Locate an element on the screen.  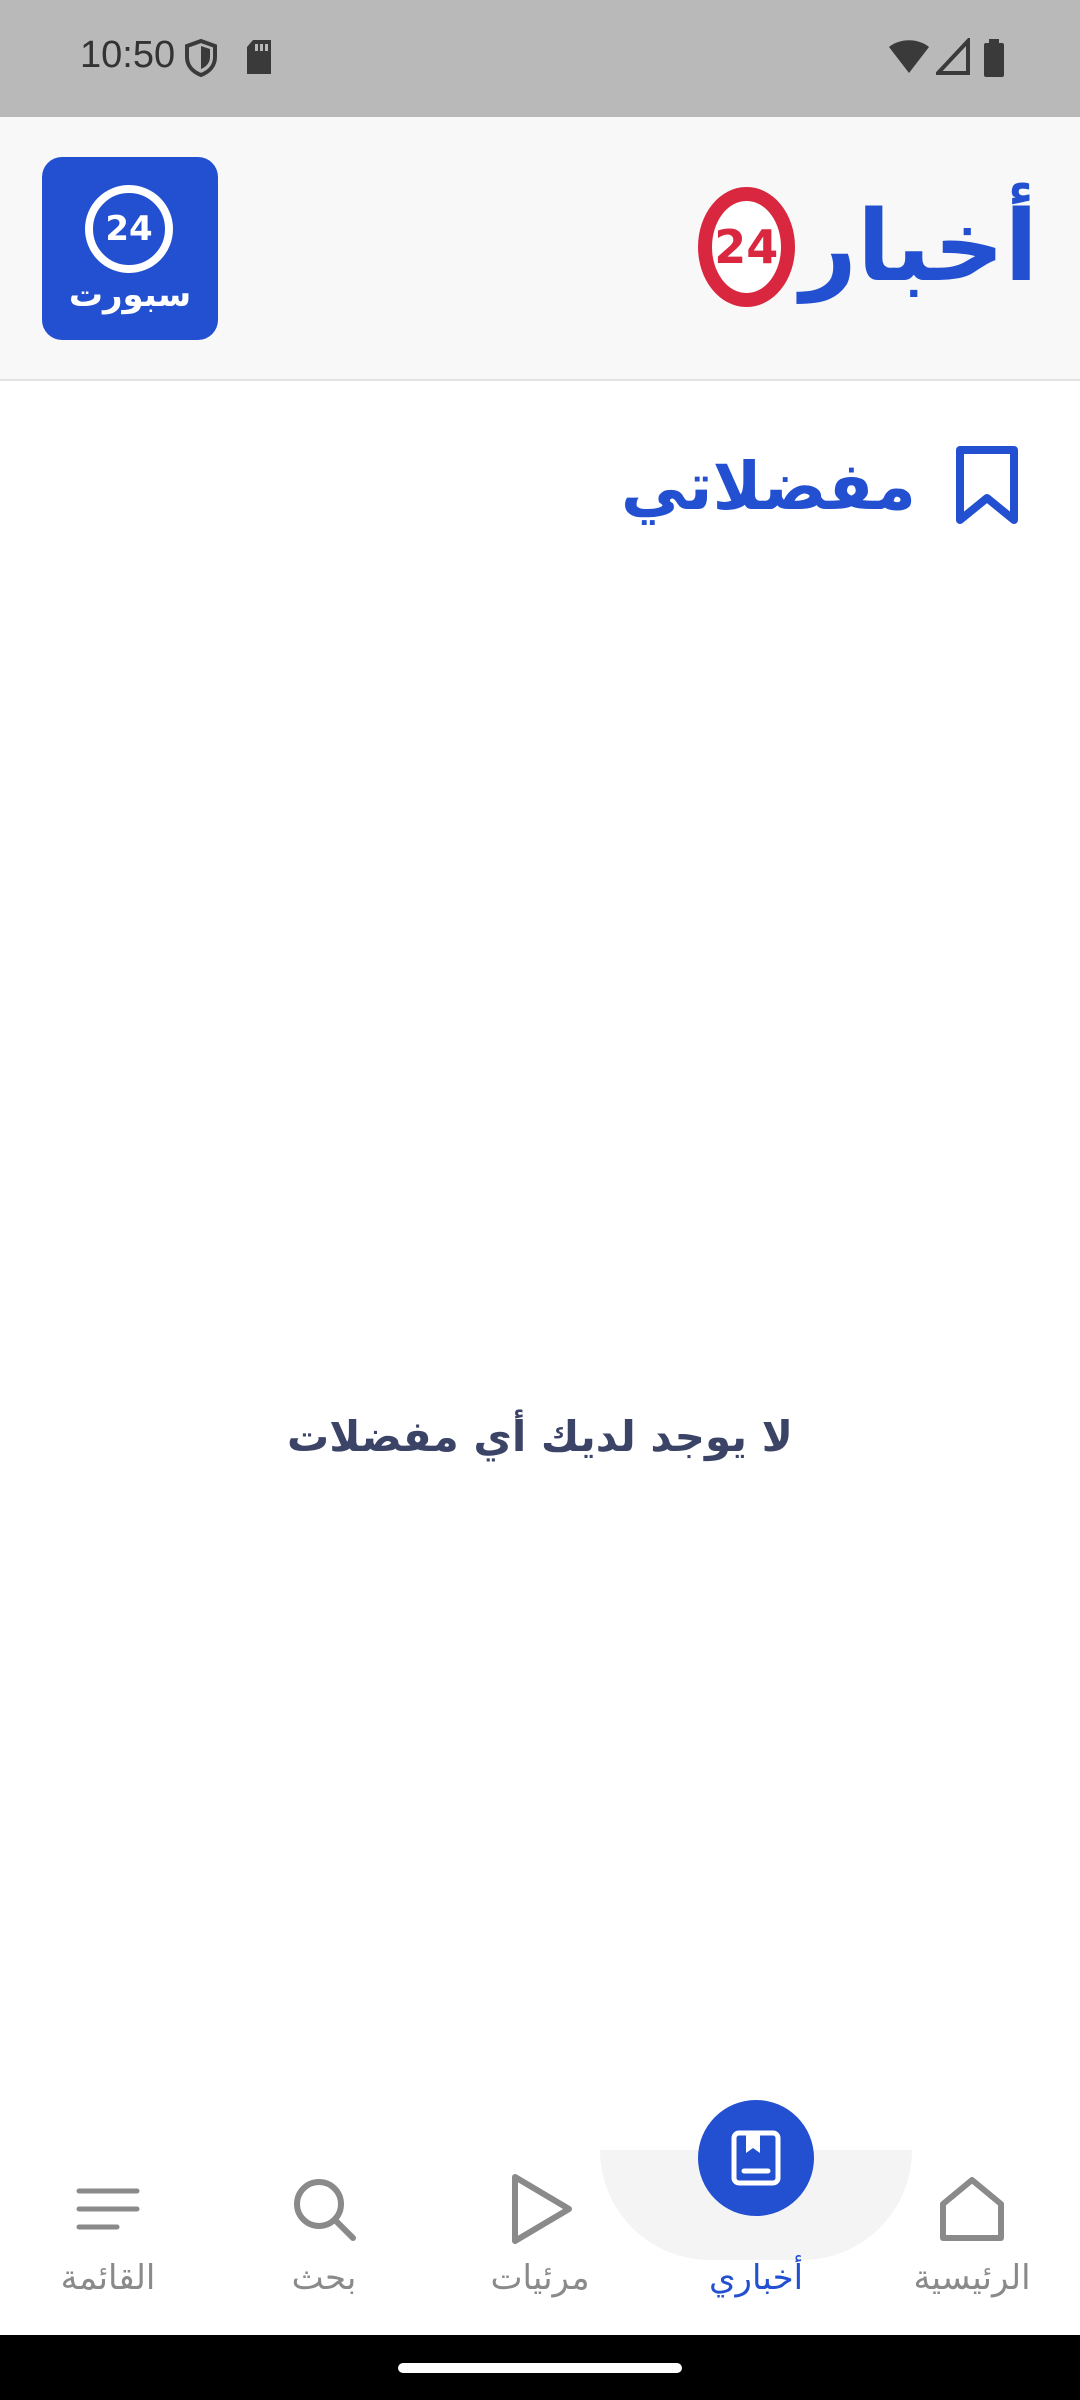
wifi-icon is located at coordinates (909, 56).